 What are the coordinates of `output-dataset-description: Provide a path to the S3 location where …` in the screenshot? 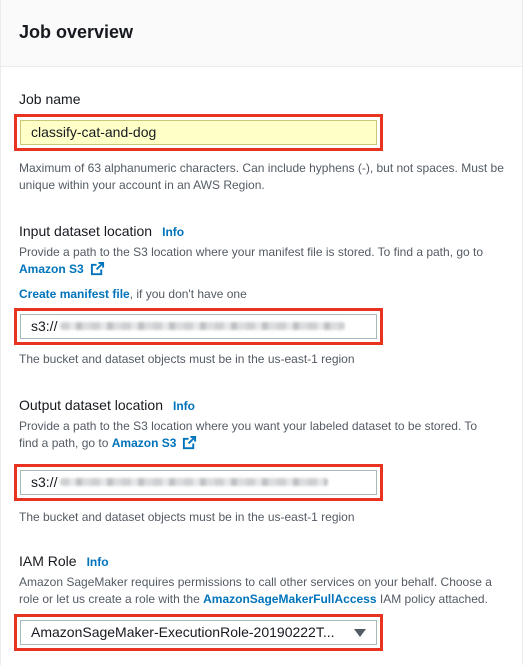 It's located at (262, 436).